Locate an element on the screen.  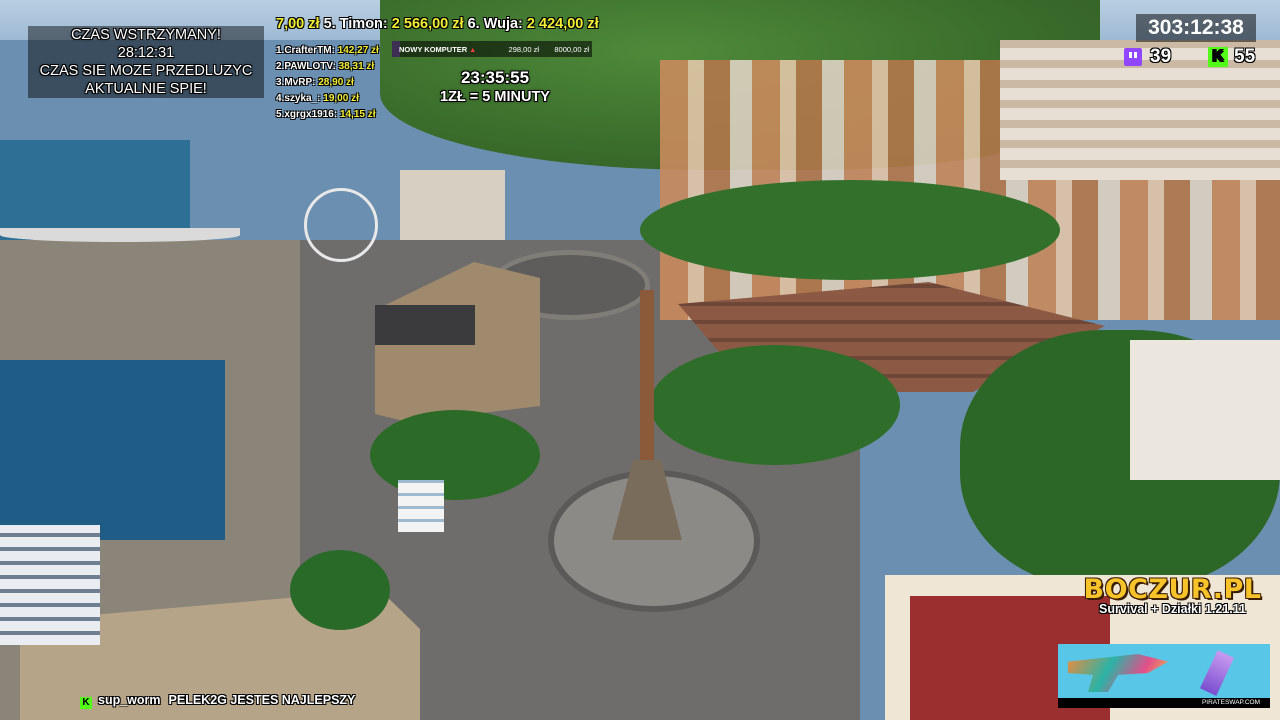
chat-text: PELEK2G JESTES NAJLEPSZY is located at coordinates (262, 700).